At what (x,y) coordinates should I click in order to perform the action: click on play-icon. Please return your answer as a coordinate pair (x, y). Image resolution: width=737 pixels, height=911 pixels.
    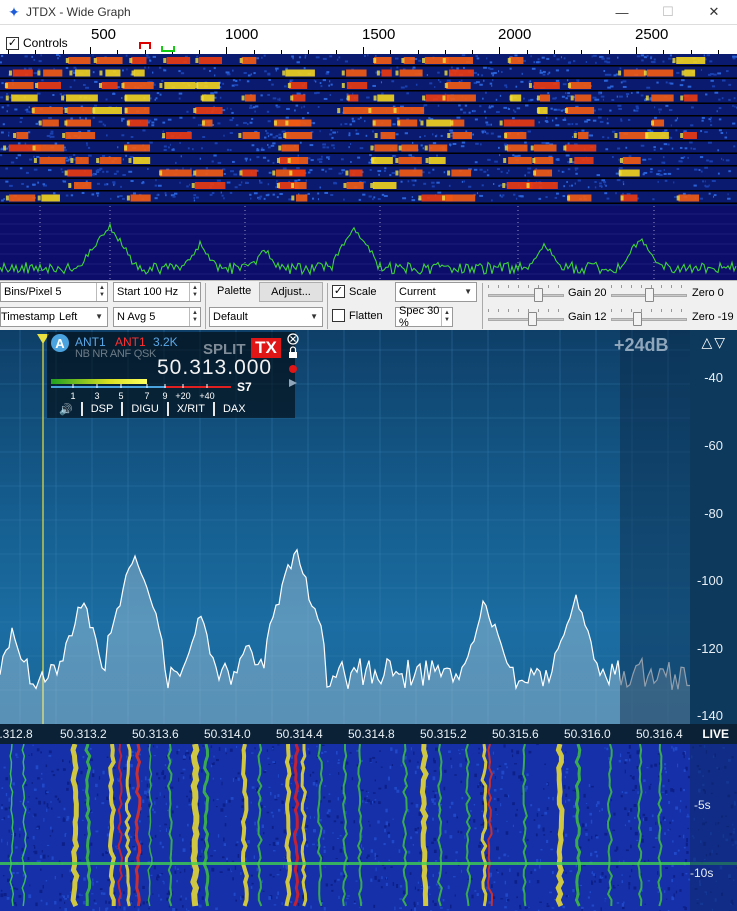
    Looking at the image, I should click on (293, 383).